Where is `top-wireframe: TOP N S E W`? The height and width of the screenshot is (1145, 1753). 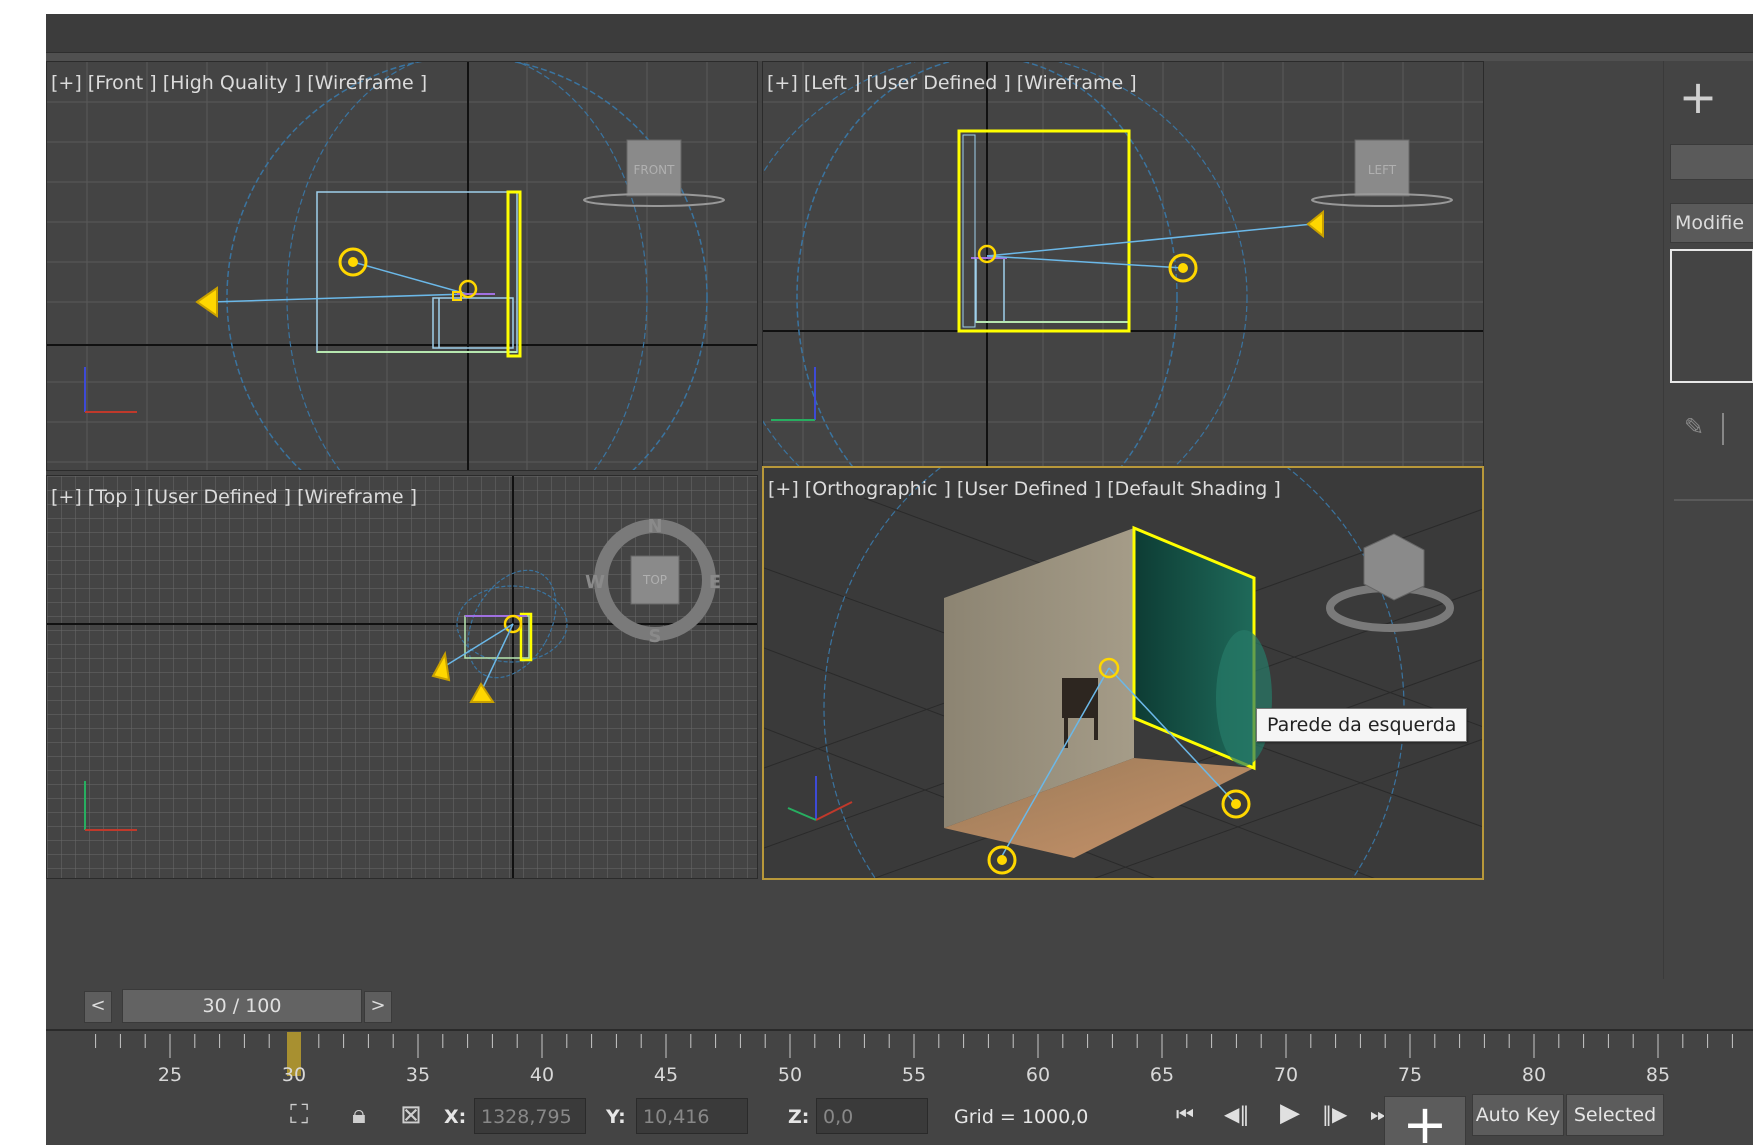
top-wireframe: TOP N S E W is located at coordinates (402, 677).